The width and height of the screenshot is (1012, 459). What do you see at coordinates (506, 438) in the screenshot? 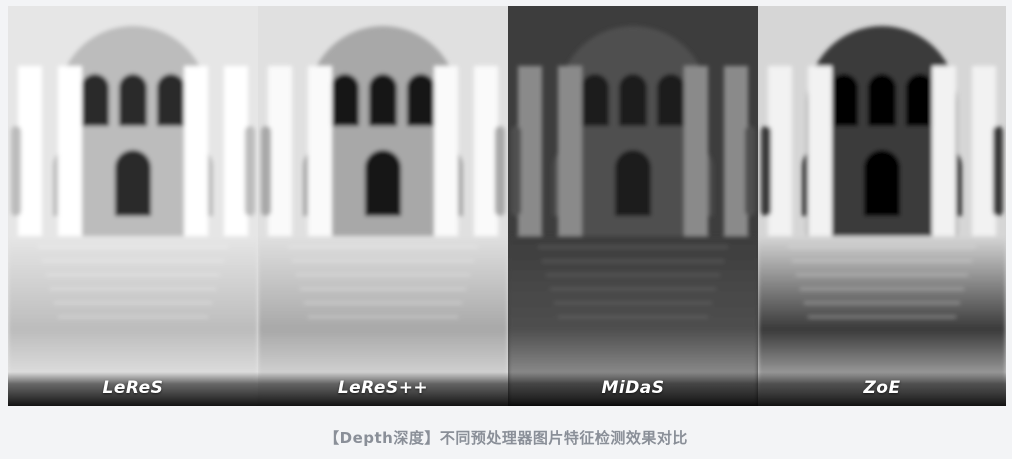
I see `figure-caption: 【Depth深度】不同预处理器图片特征检测效果对比` at bounding box center [506, 438].